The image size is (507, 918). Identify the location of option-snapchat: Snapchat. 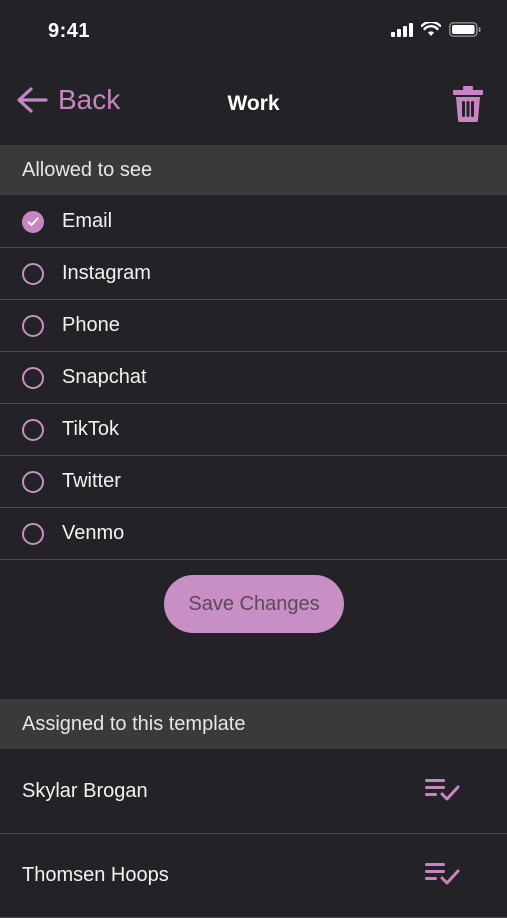
(253, 378).